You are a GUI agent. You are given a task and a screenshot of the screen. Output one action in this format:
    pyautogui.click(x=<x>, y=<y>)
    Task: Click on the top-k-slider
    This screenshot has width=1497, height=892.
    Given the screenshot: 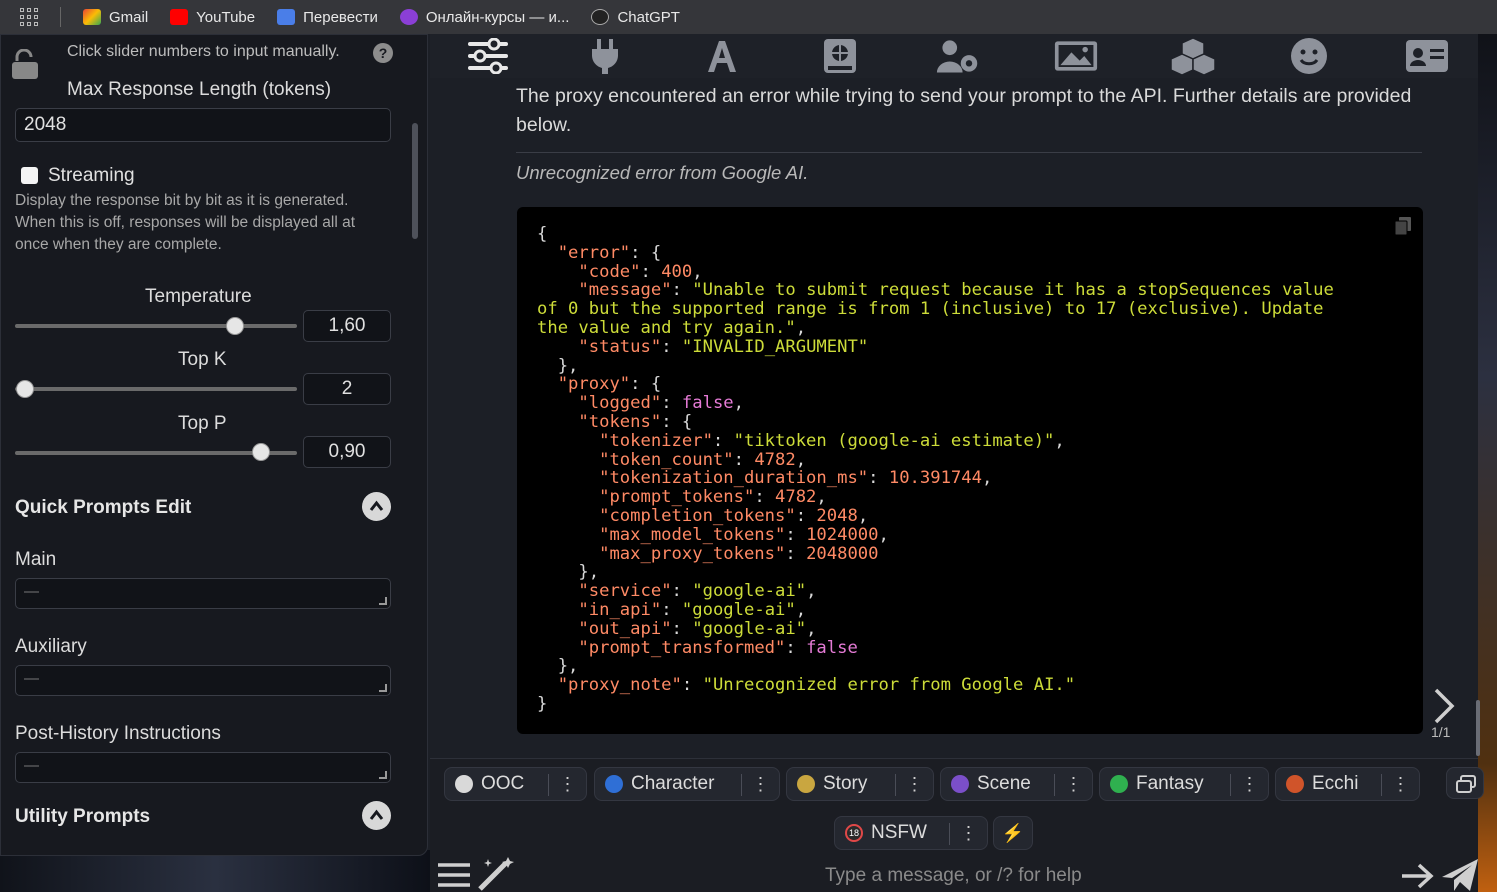 What is the action you would take?
    pyautogui.click(x=156, y=389)
    